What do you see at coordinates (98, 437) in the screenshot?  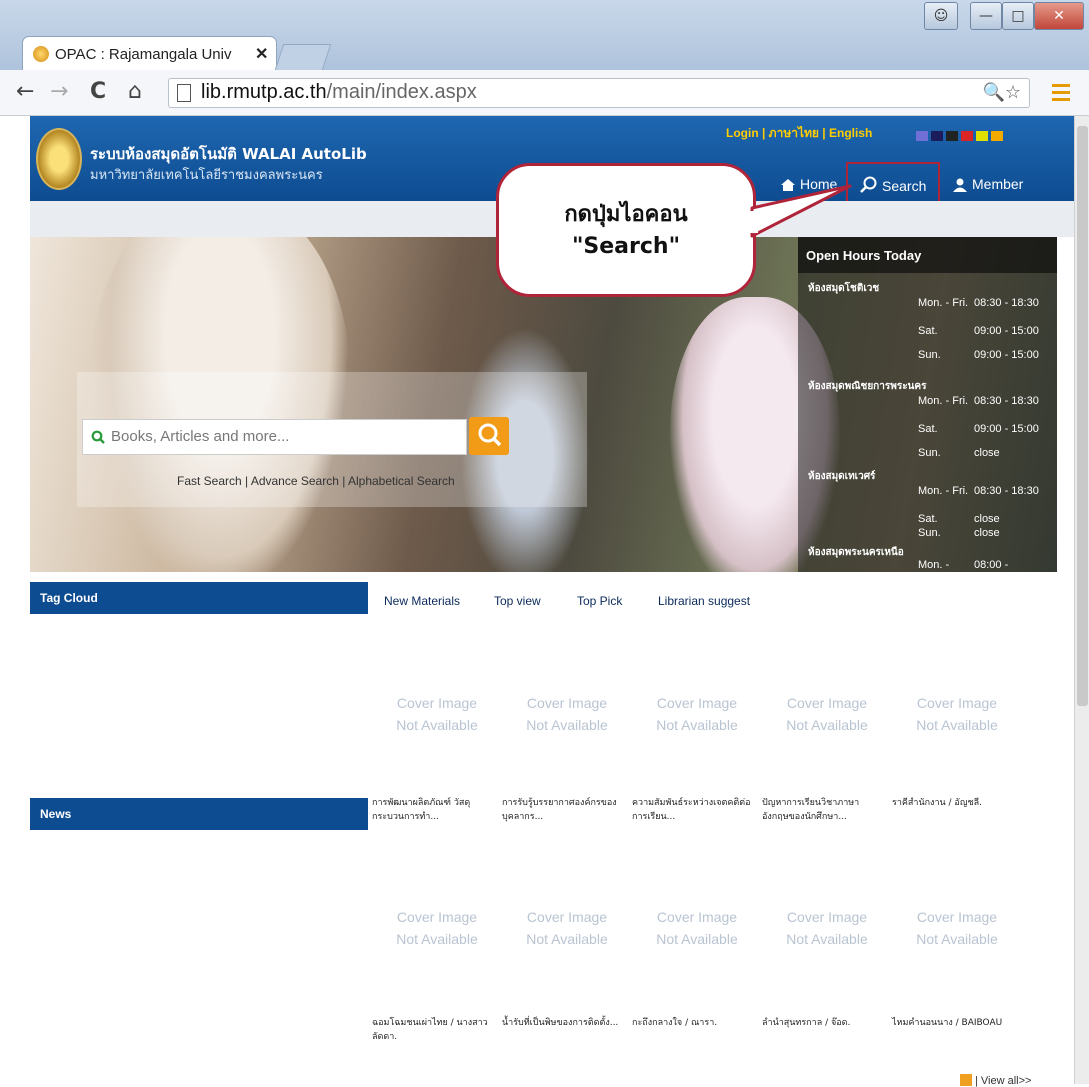 I see `search-icon` at bounding box center [98, 437].